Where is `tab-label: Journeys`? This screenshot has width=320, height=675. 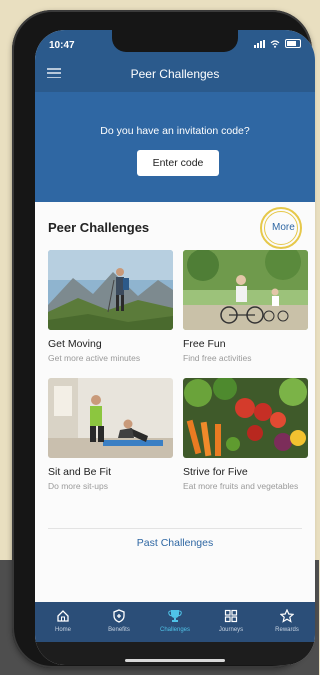
tab-label: Journeys is located at coordinates (231, 630).